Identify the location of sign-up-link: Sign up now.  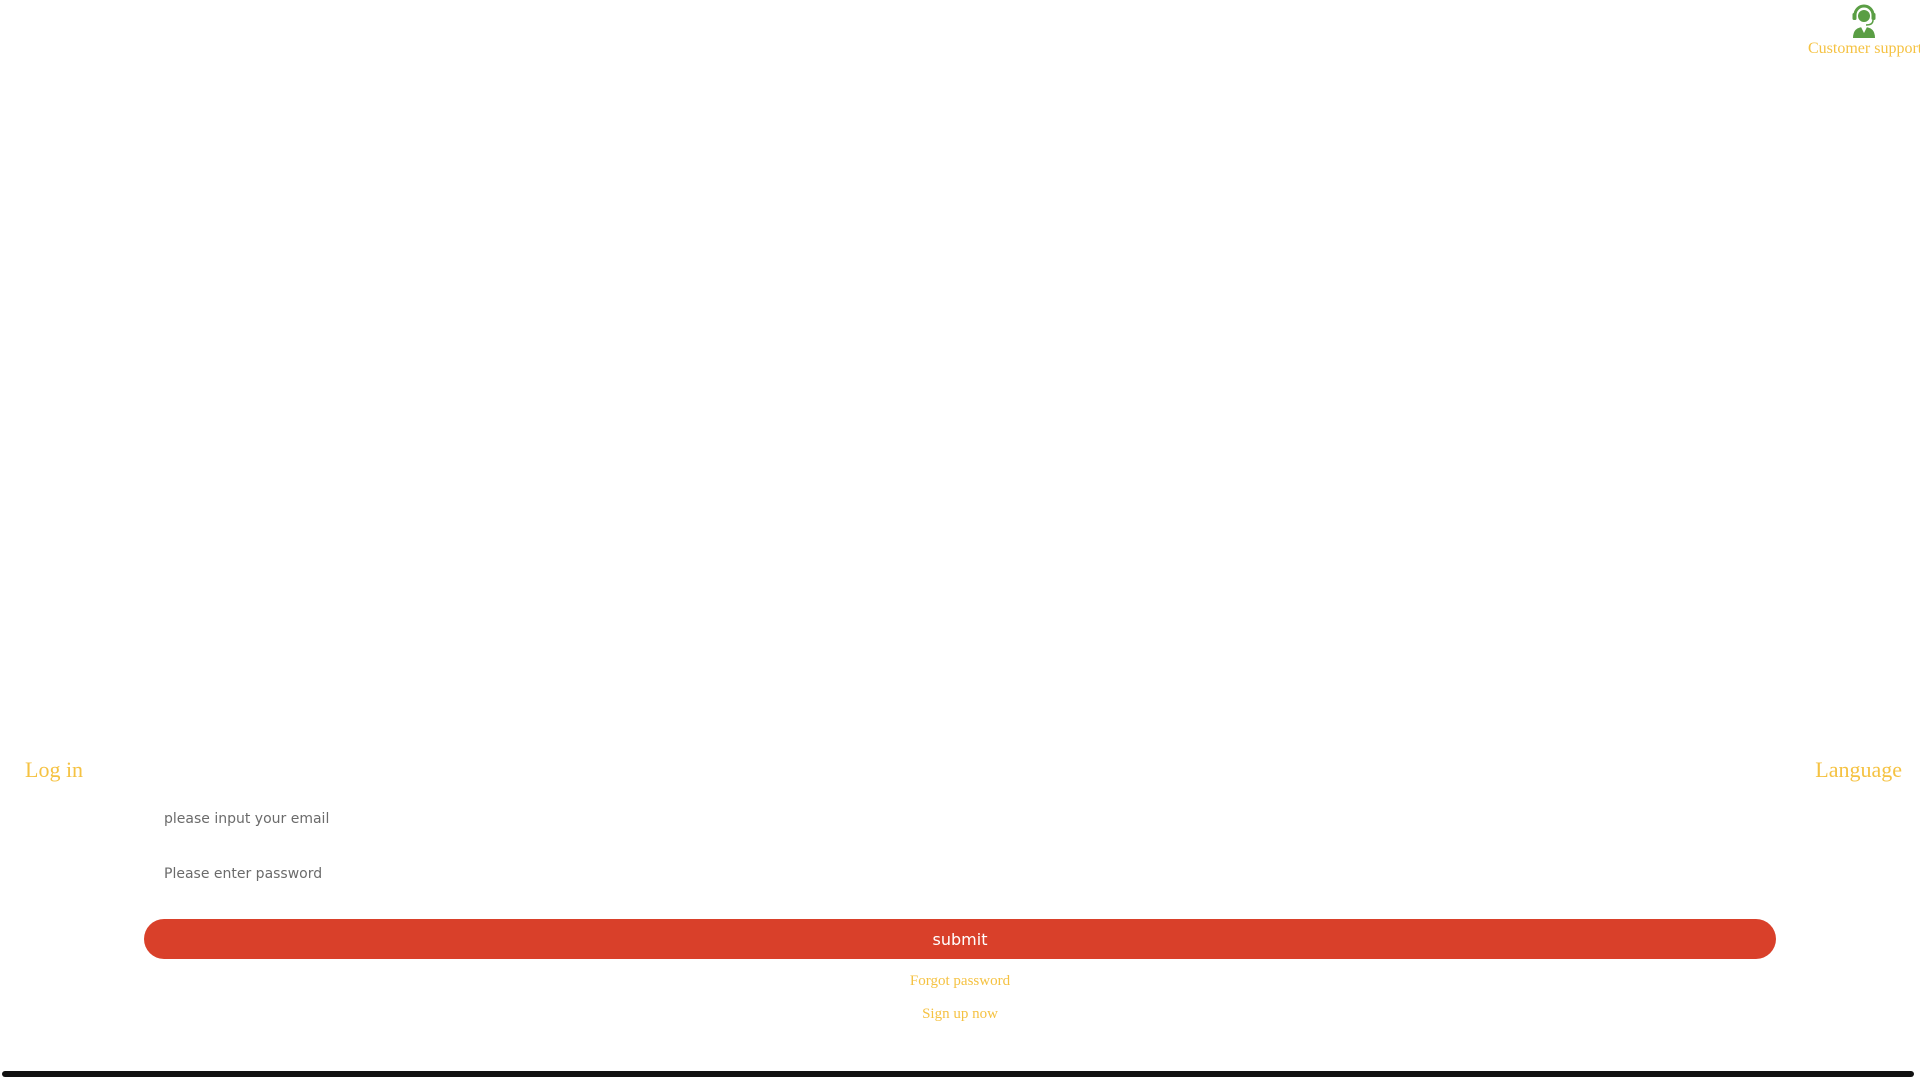
(960, 1014).